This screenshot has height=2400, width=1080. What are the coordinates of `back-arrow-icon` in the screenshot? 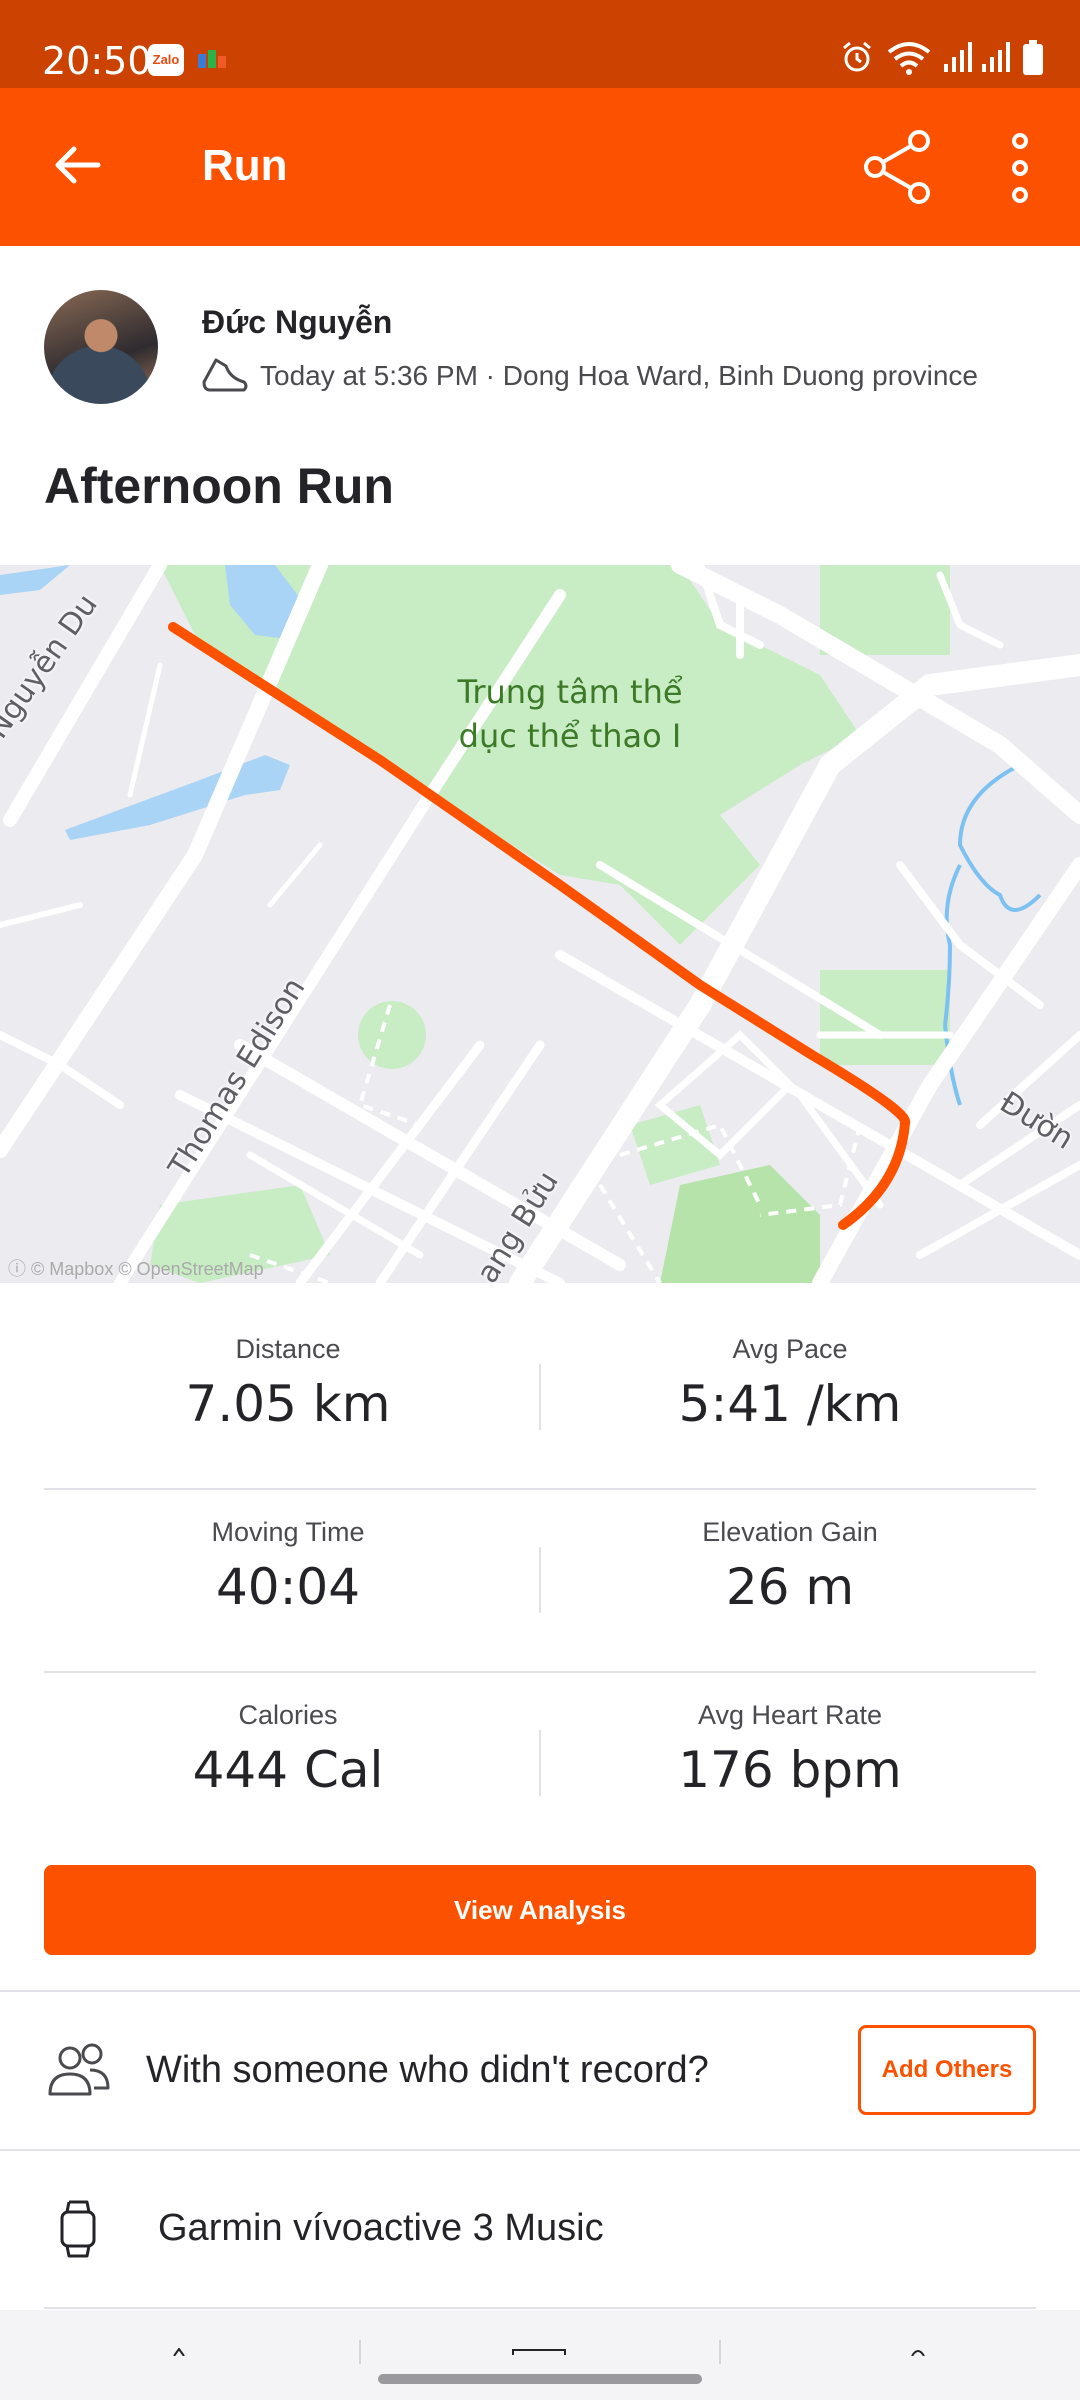 It's located at (77, 165).